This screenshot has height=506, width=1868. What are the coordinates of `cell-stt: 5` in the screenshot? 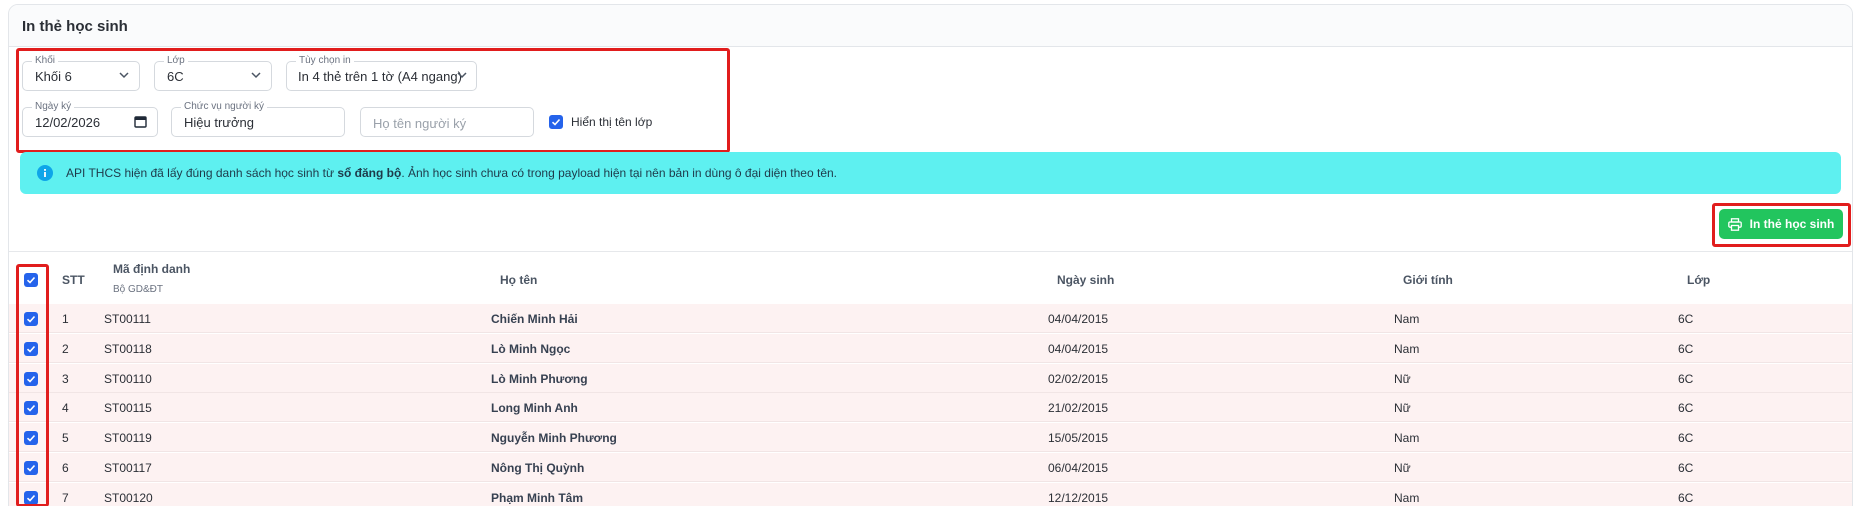 It's located at (65, 438).